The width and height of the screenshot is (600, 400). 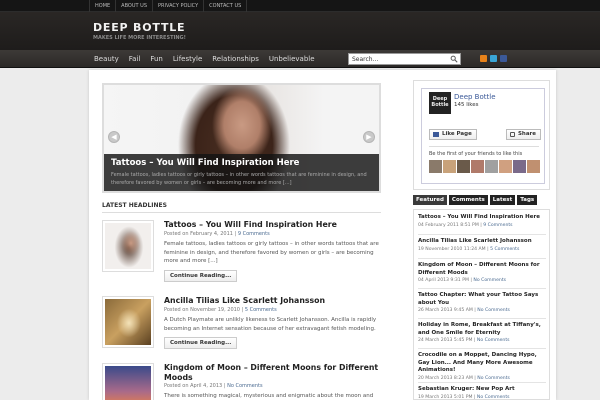 What do you see at coordinates (187, 59) in the screenshot?
I see `nav-lifestyle: Lifestyle` at bounding box center [187, 59].